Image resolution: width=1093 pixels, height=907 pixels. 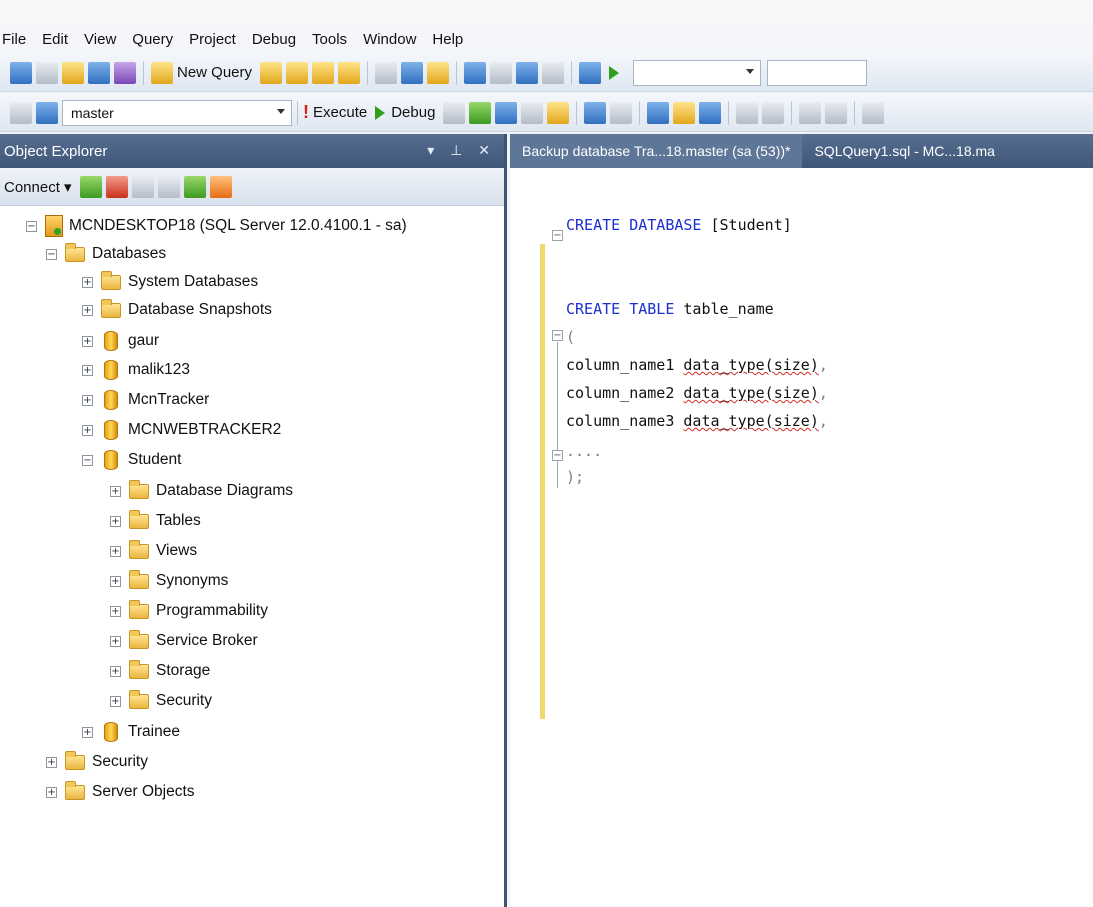 I want to click on new-query-icon, so click(x=162, y=72).